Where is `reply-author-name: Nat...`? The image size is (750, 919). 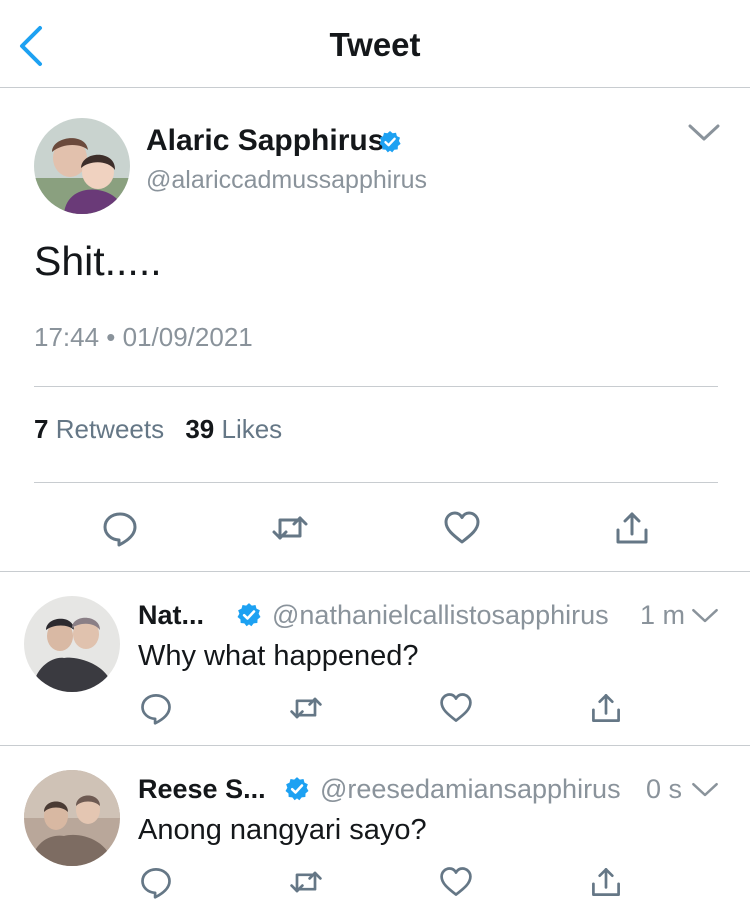
reply-author-name: Nat... is located at coordinates (171, 615).